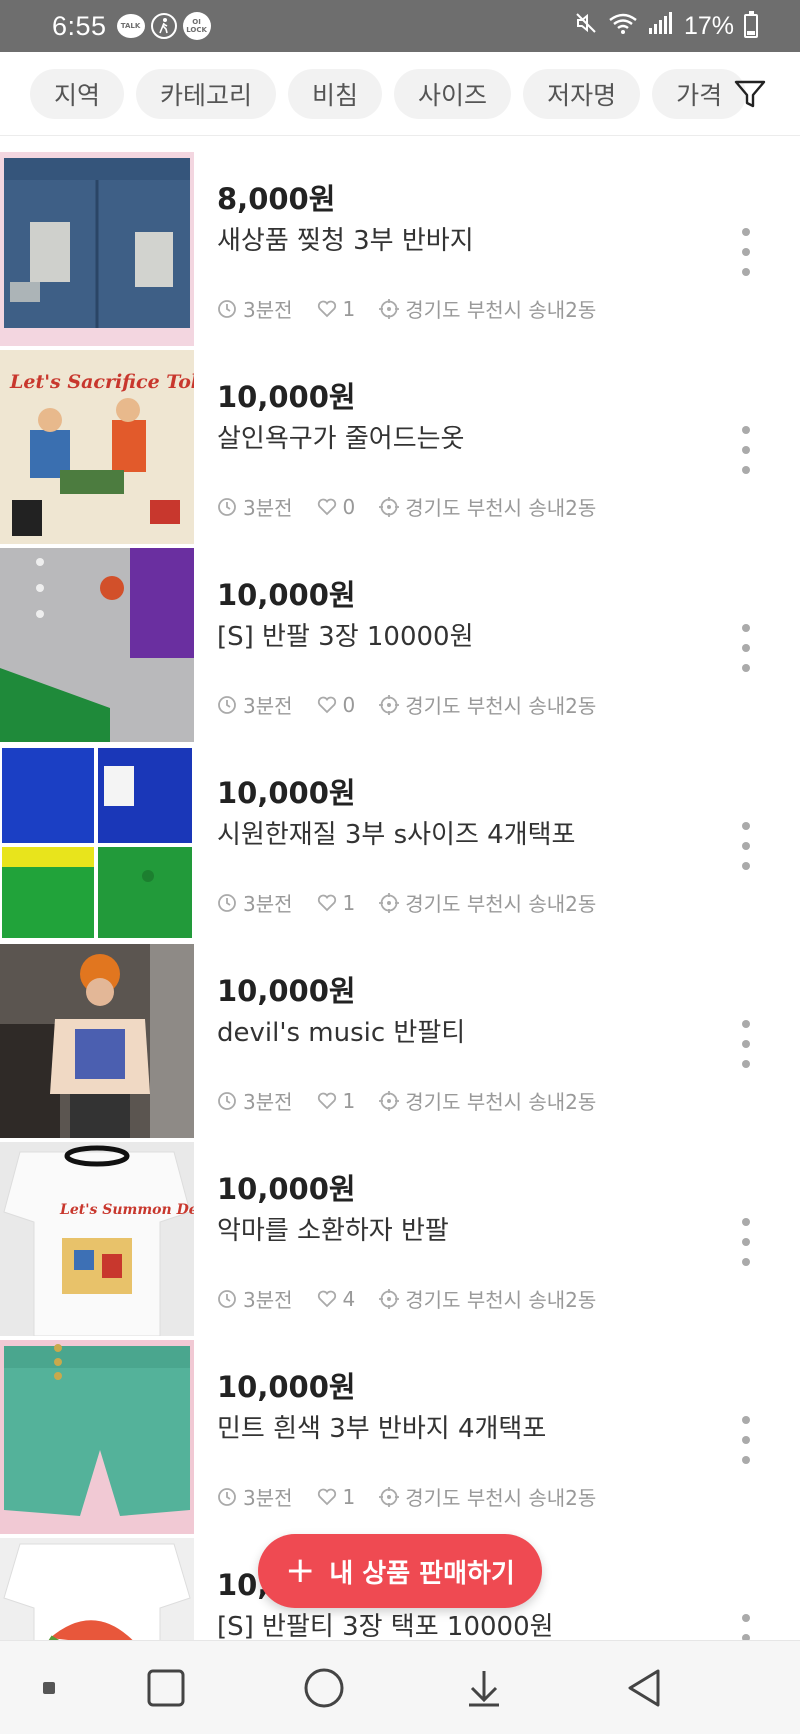  Describe the element at coordinates (206, 93) in the screenshot. I see `filter-chip-category: 카테고리` at that location.